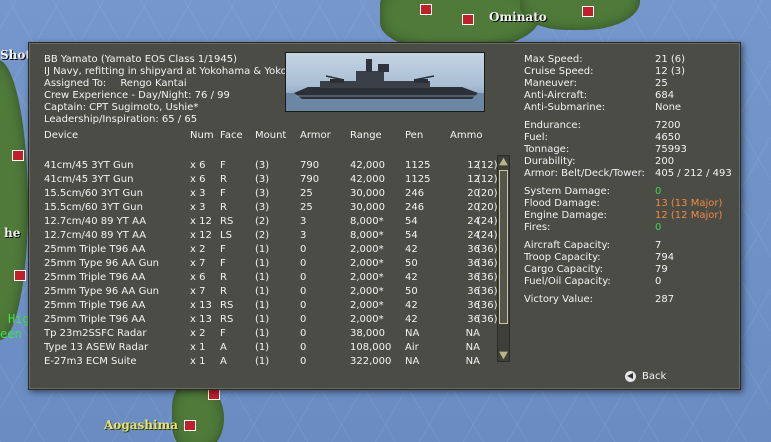 This screenshot has height=442, width=771. Describe the element at coordinates (567, 281) in the screenshot. I see `stat-label: Fuel/Oil Capacity:` at that location.